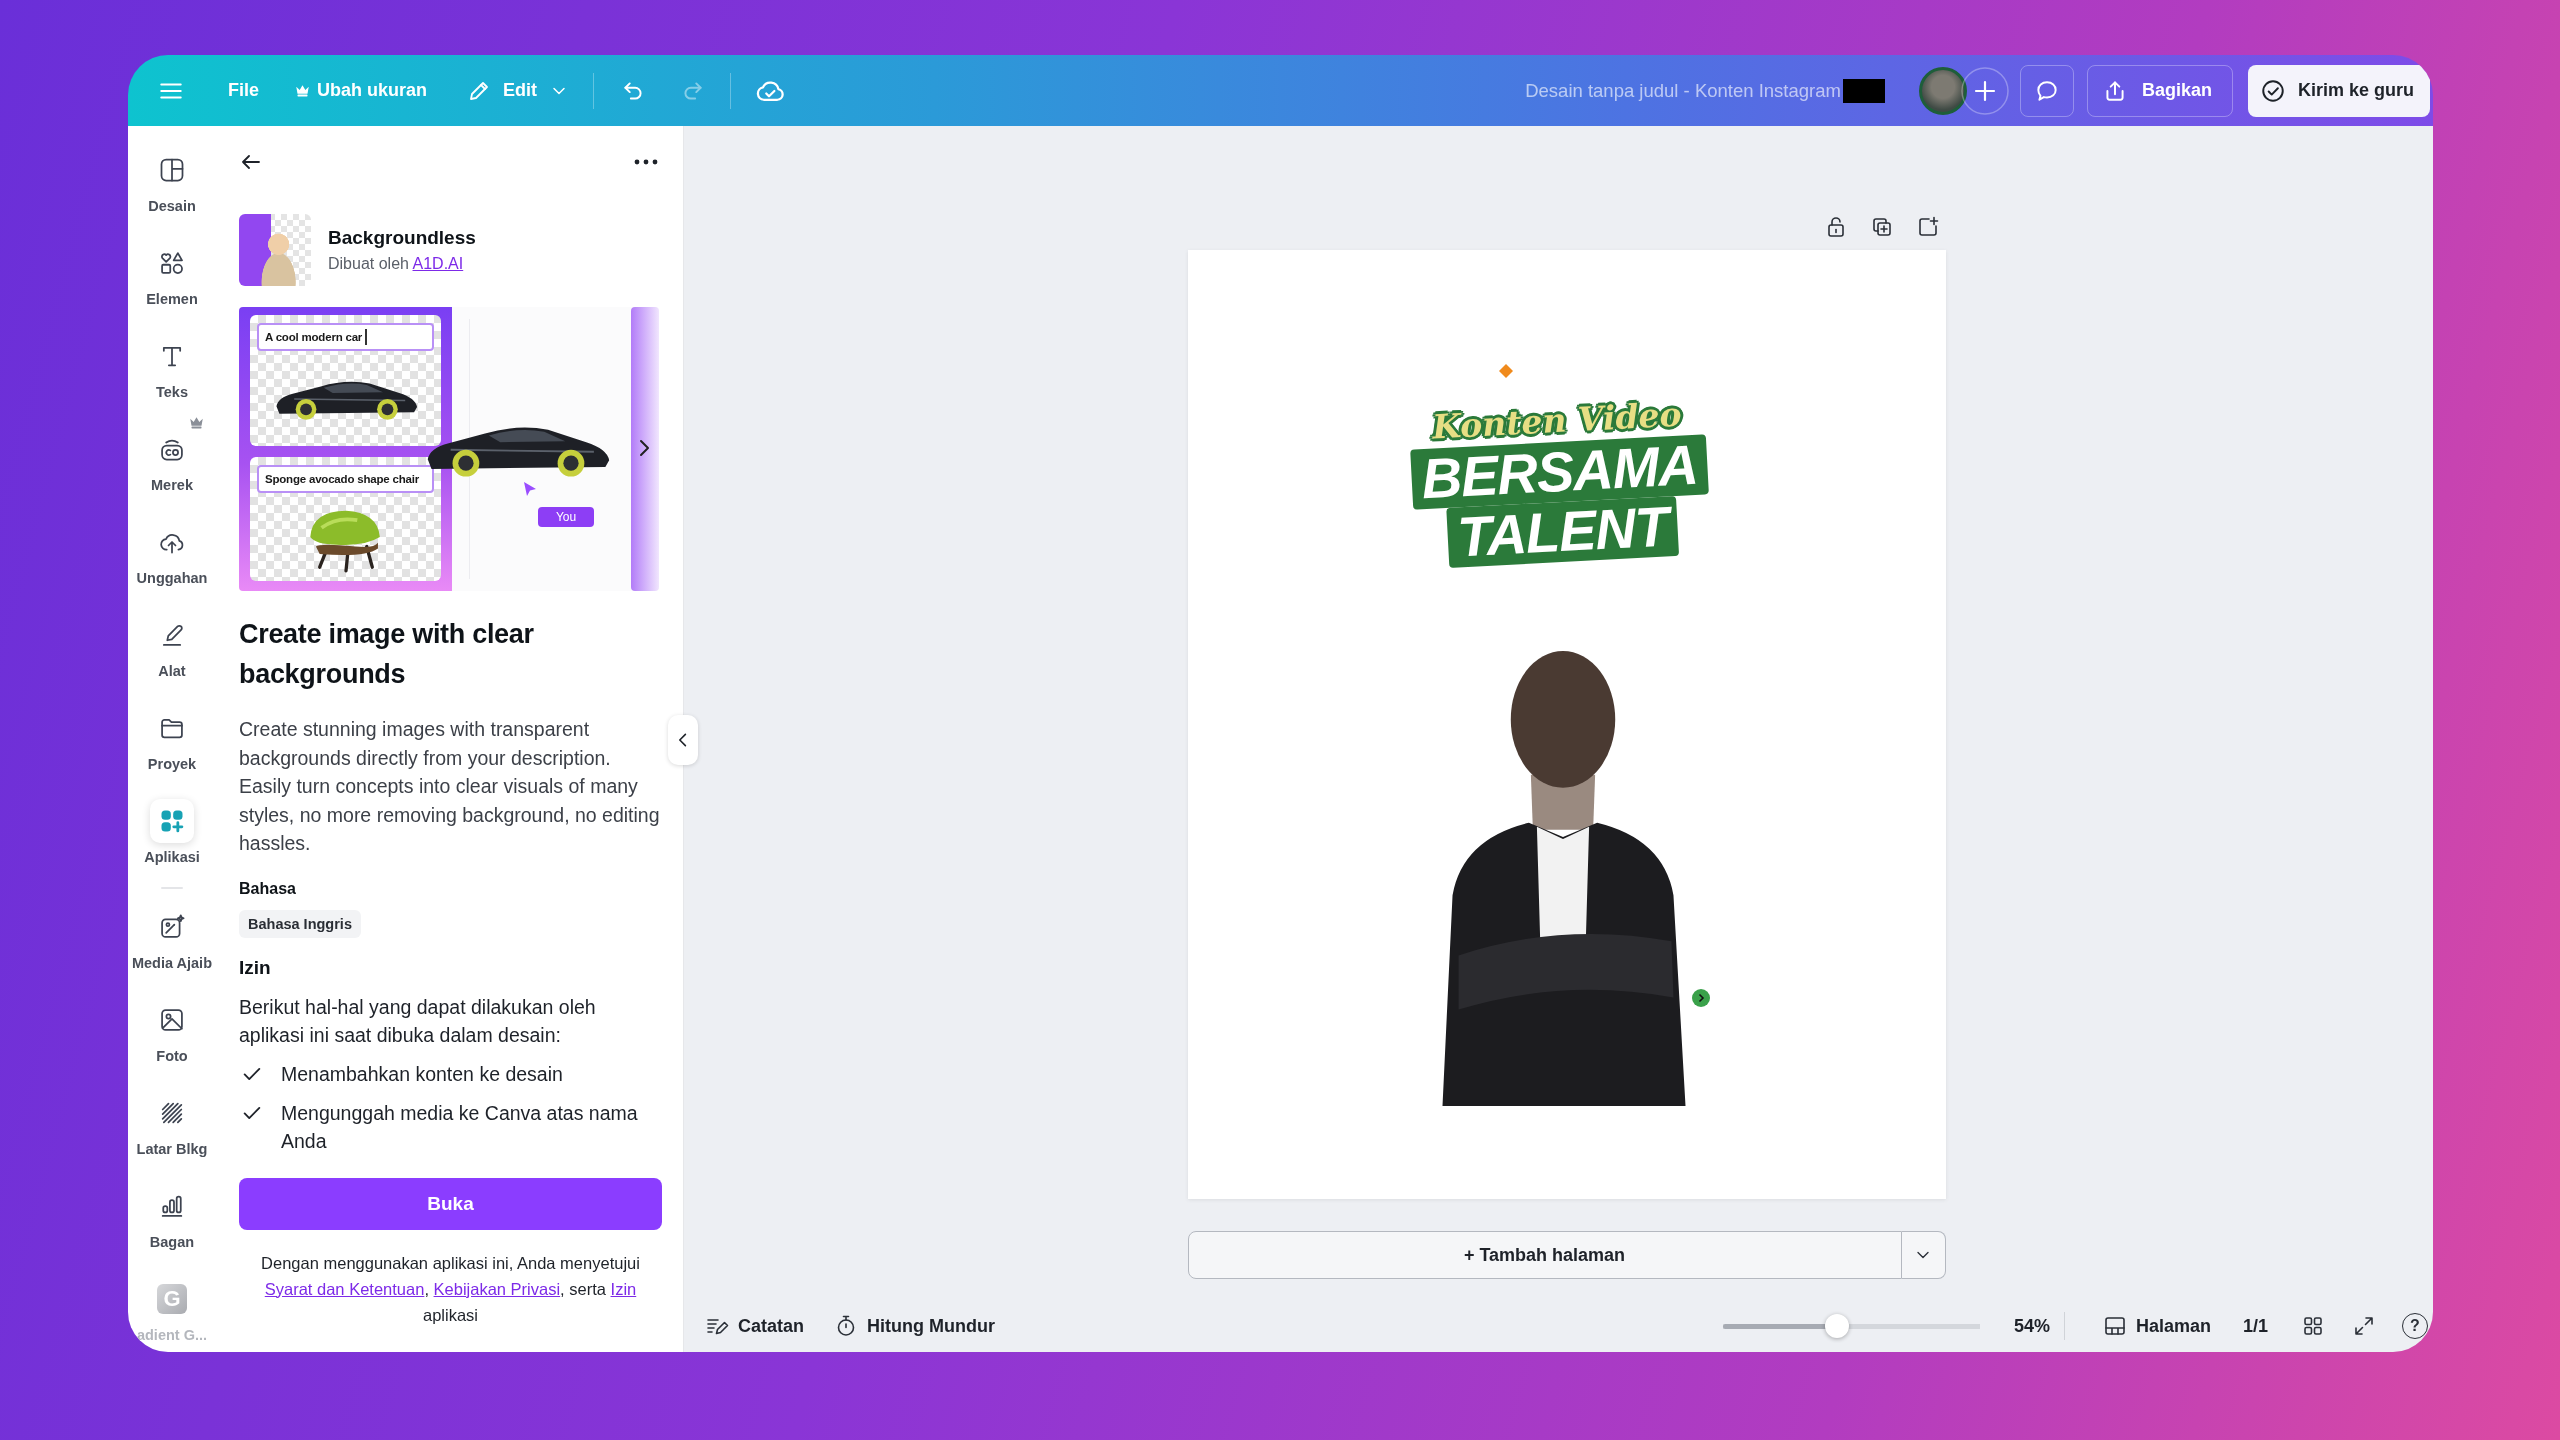 The width and height of the screenshot is (2560, 1440). What do you see at coordinates (2255, 1326) in the screenshot?
I see `page-count: 1/1` at bounding box center [2255, 1326].